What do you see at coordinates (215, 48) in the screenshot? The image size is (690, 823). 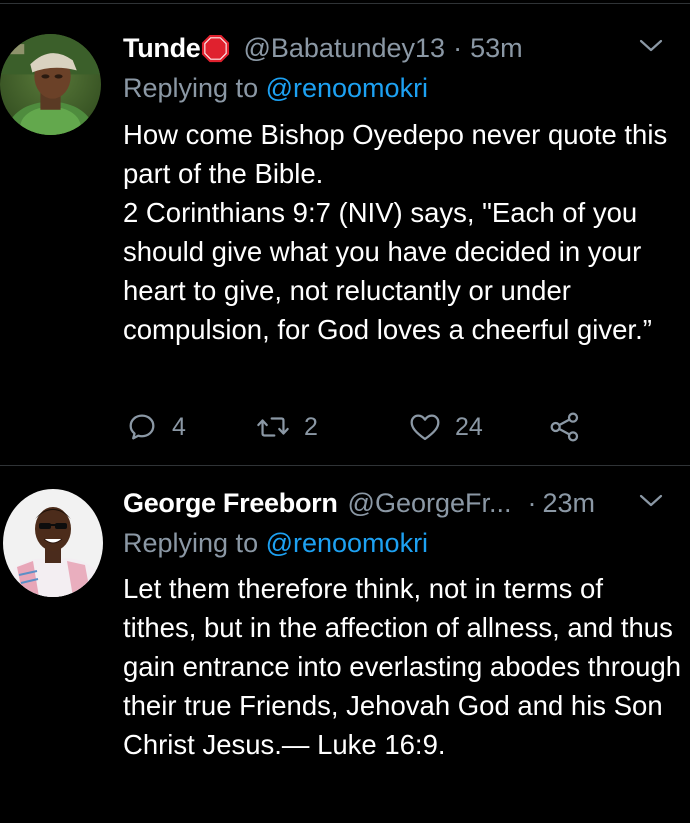 I see `stop-sign-emoji-icon` at bounding box center [215, 48].